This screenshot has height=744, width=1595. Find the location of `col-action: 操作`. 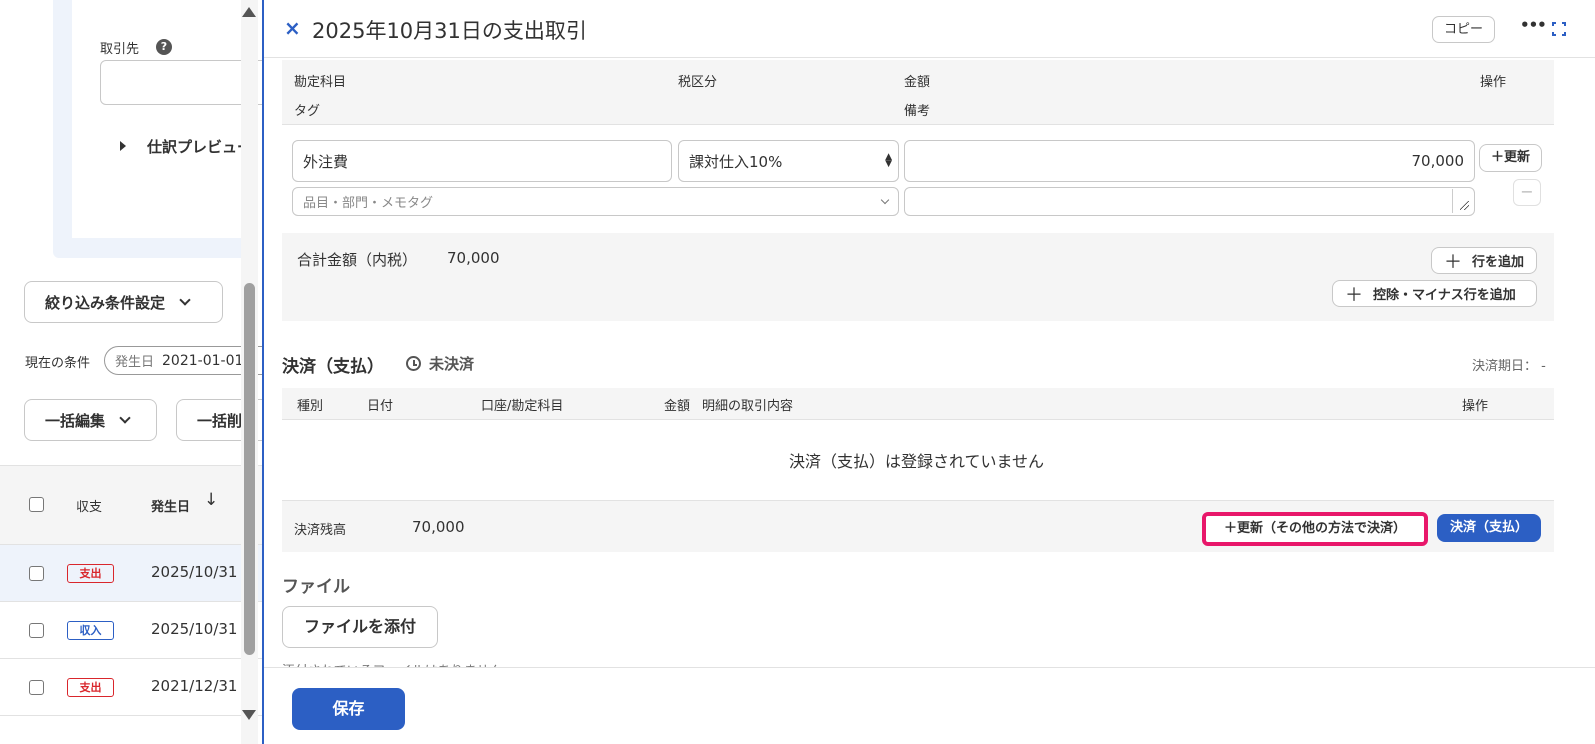

col-action: 操作 is located at coordinates (1493, 82).